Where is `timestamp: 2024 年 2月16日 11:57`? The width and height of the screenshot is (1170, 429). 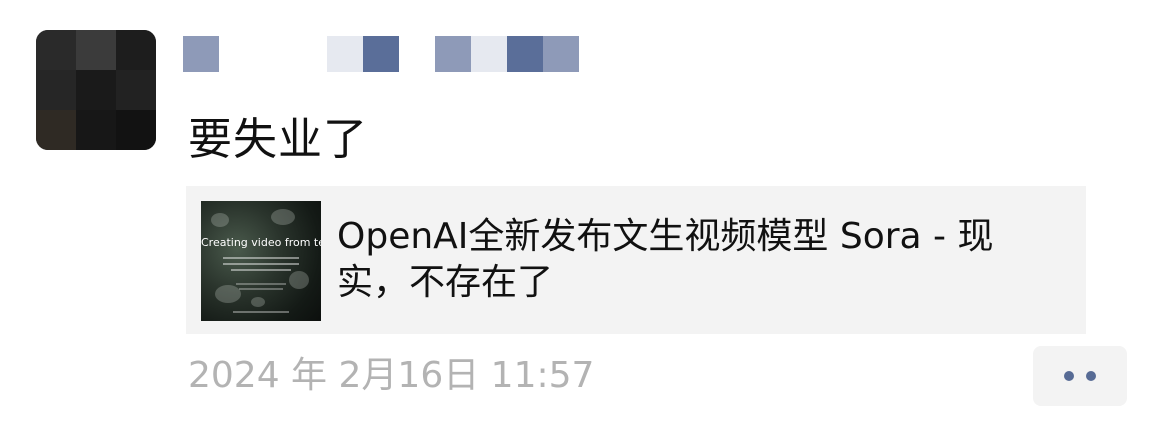 timestamp: 2024 年 2月16日 11:57 is located at coordinates (391, 375).